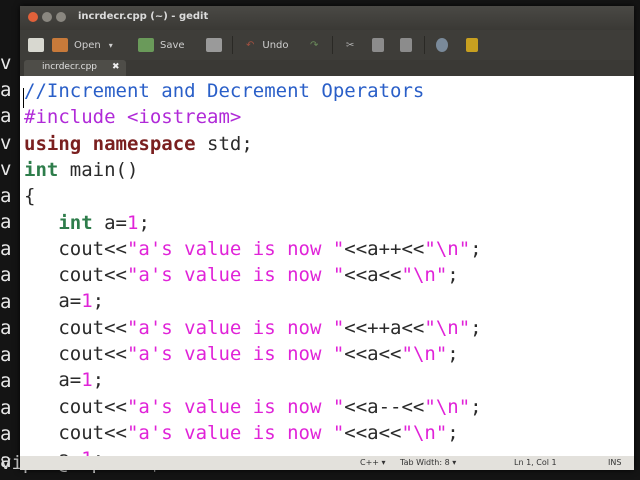 This screenshot has height=480, width=640. What do you see at coordinates (214, 45) in the screenshot?
I see `printer-icon` at bounding box center [214, 45].